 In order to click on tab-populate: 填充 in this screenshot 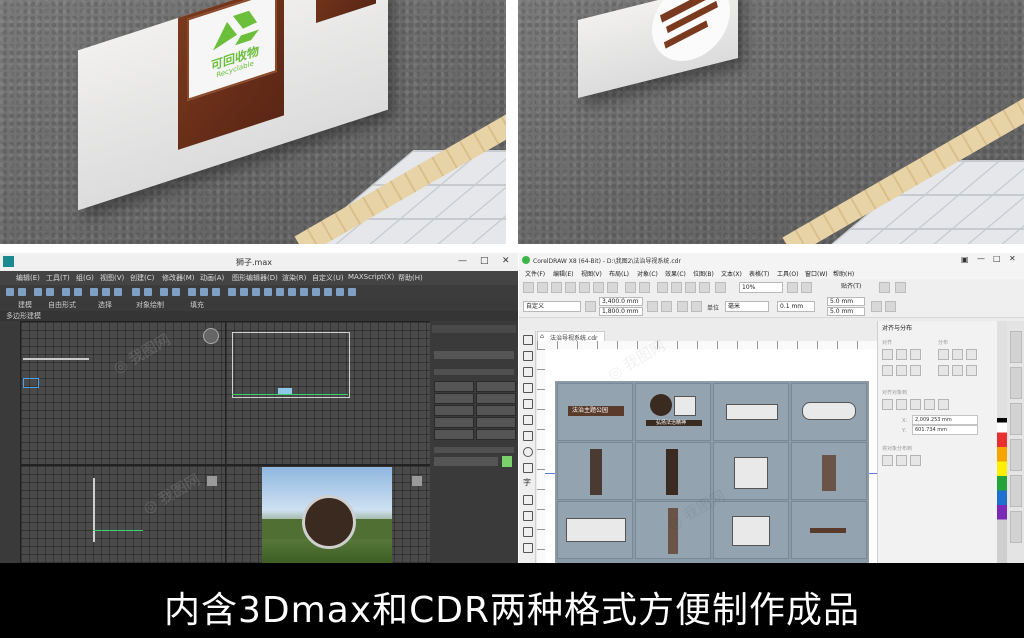, I will do `click(197, 305)`.